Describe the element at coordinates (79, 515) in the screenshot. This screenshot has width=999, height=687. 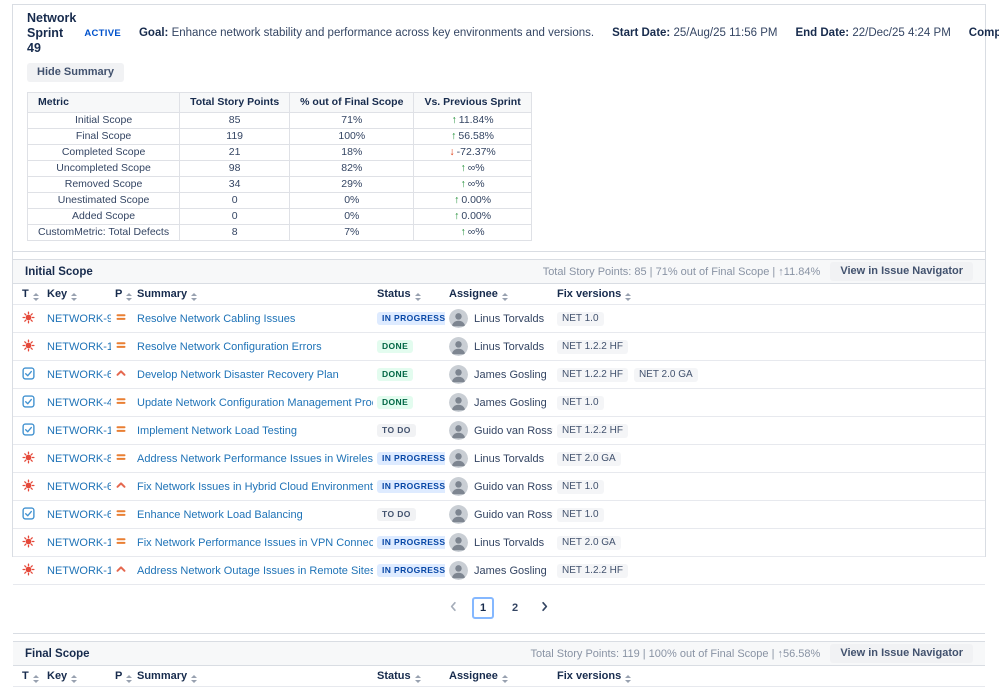
I see `issue-key-link: NETWORK-62` at that location.